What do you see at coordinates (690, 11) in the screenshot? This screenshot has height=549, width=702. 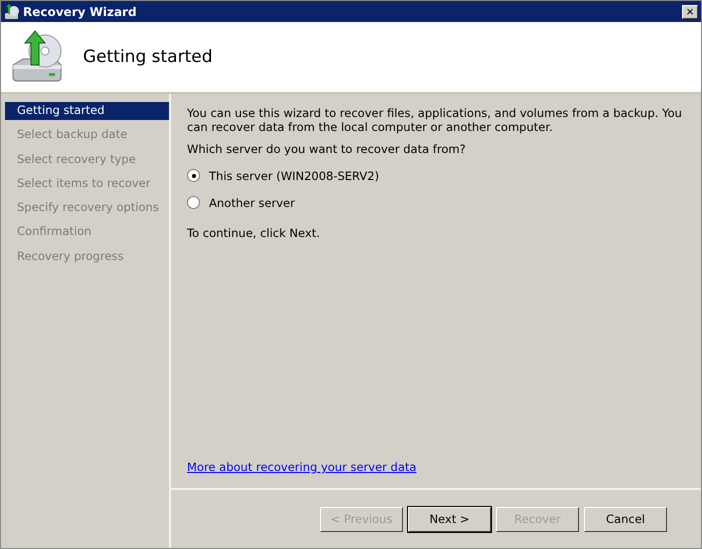 I see `close-button: ×` at bounding box center [690, 11].